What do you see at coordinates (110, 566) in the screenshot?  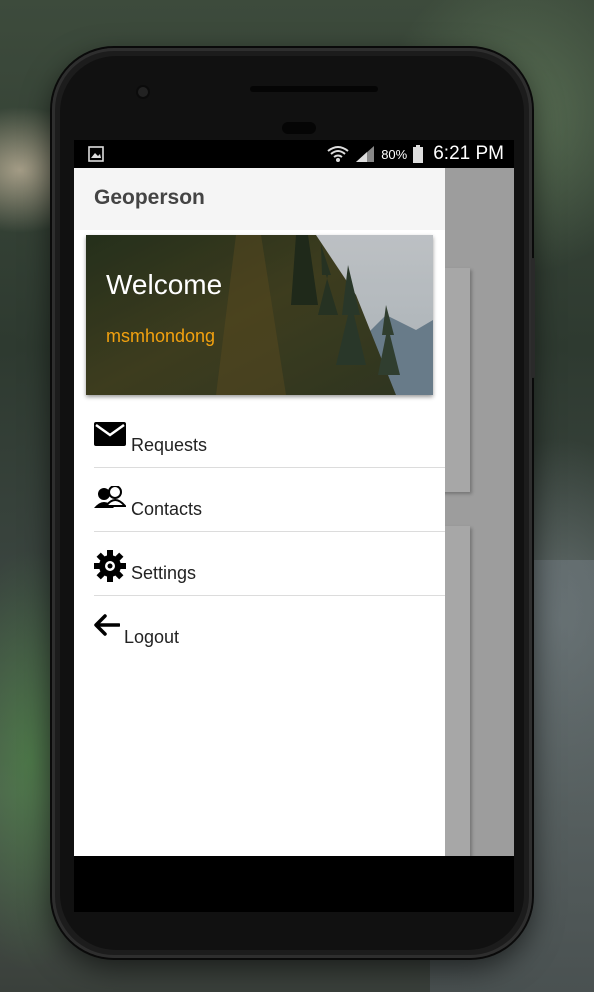 I see `gear-icon` at bounding box center [110, 566].